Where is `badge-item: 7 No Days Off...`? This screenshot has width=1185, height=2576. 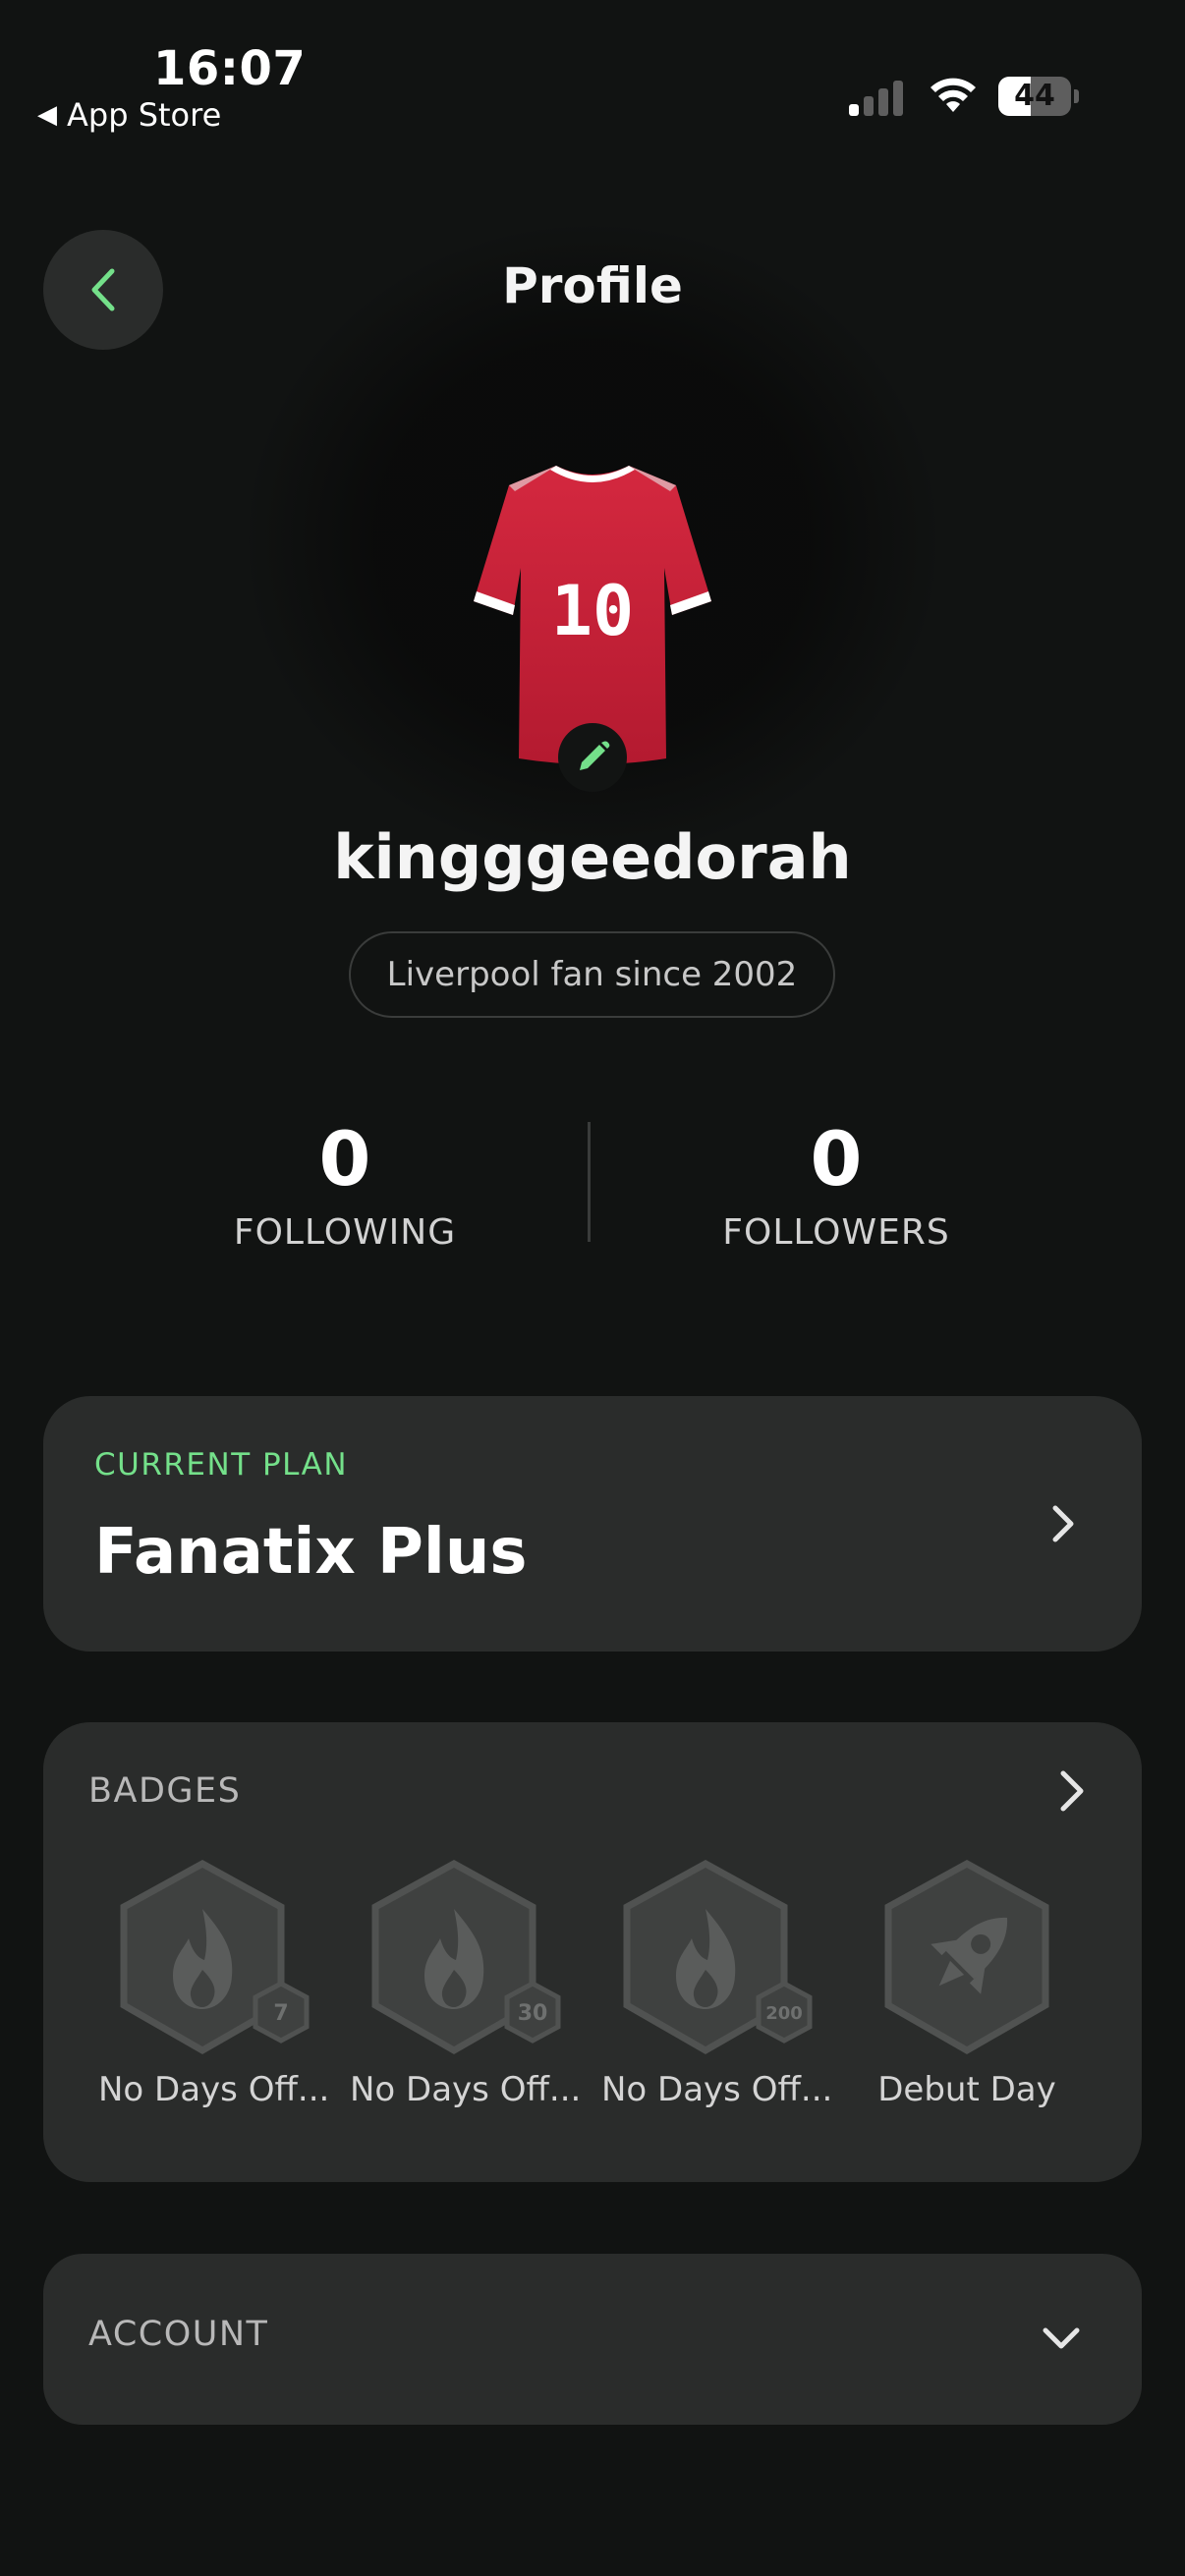
badge-item: 7 No Days Off... is located at coordinates (214, 1984).